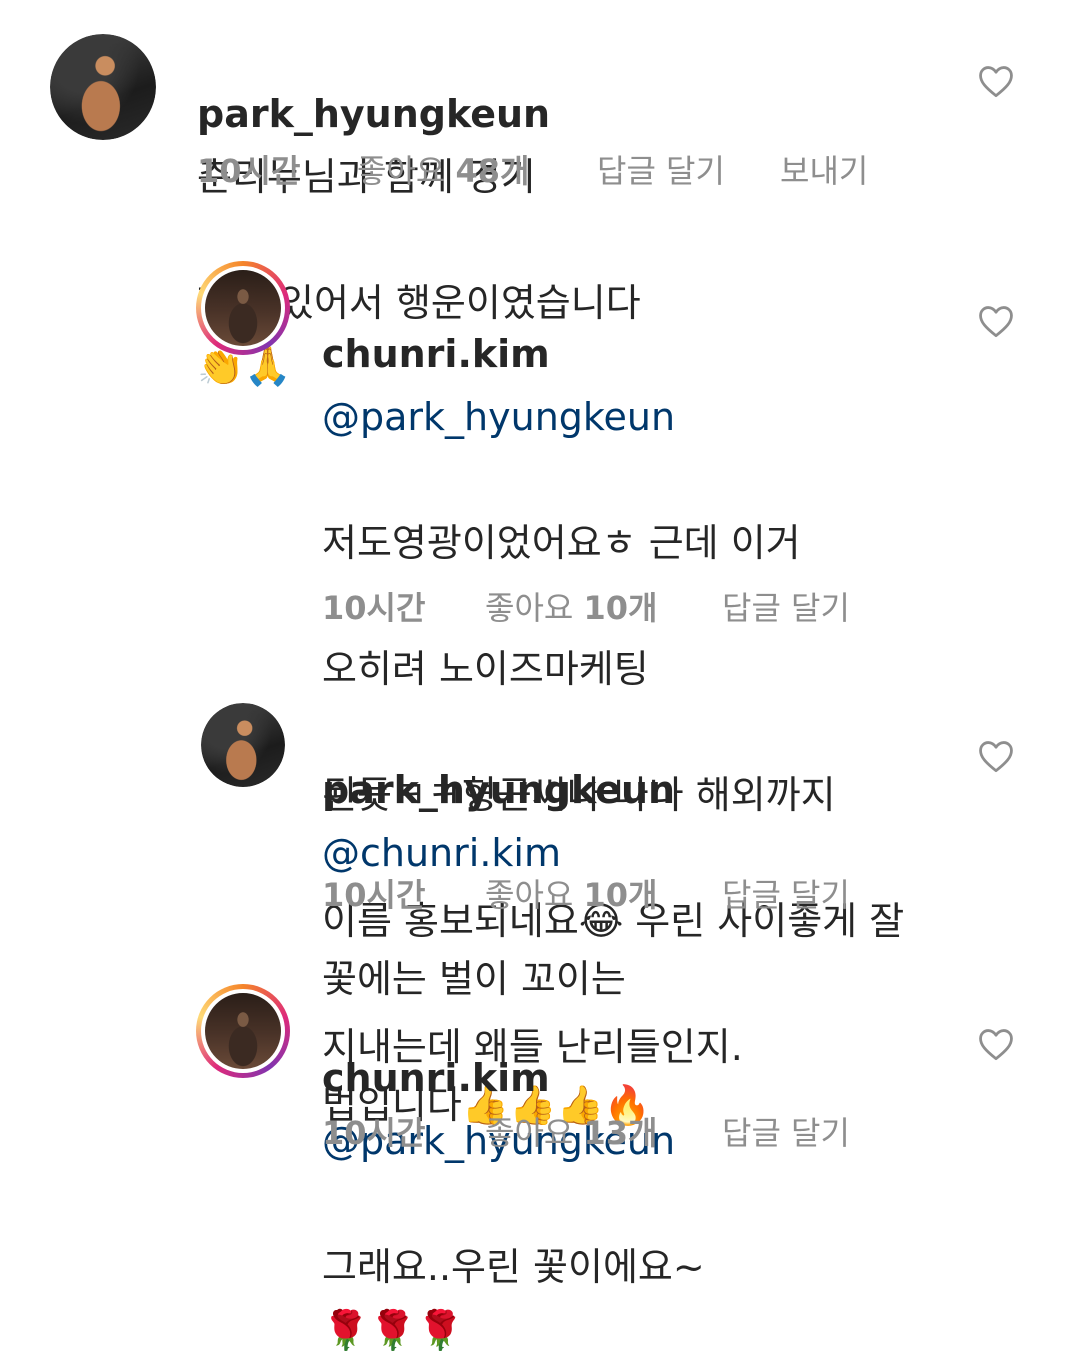  I want to click on comment-meta: 10시간 좋아요 48개 답글 달기 보내기, so click(532, 169).